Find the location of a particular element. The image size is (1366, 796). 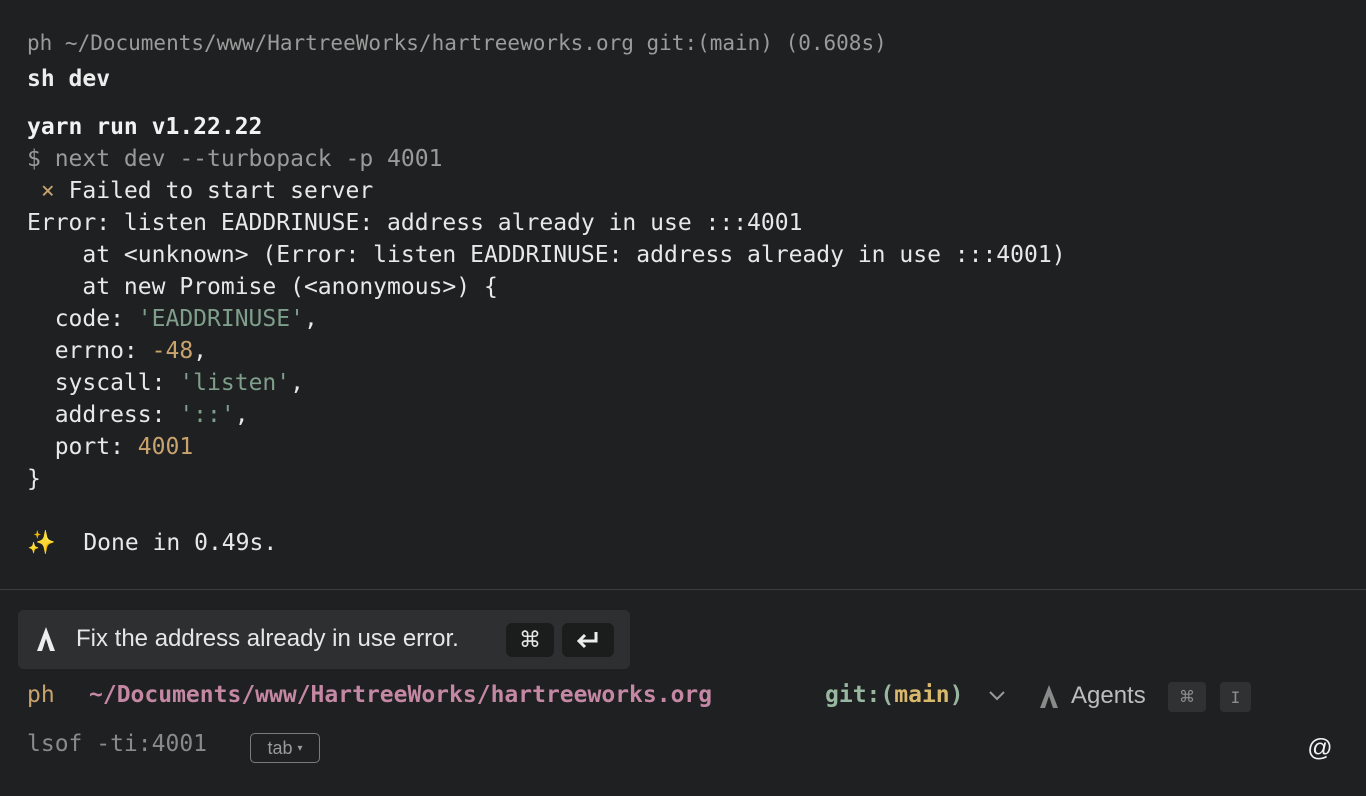

tab-completion-hint: tab ▾ is located at coordinates (285, 748).